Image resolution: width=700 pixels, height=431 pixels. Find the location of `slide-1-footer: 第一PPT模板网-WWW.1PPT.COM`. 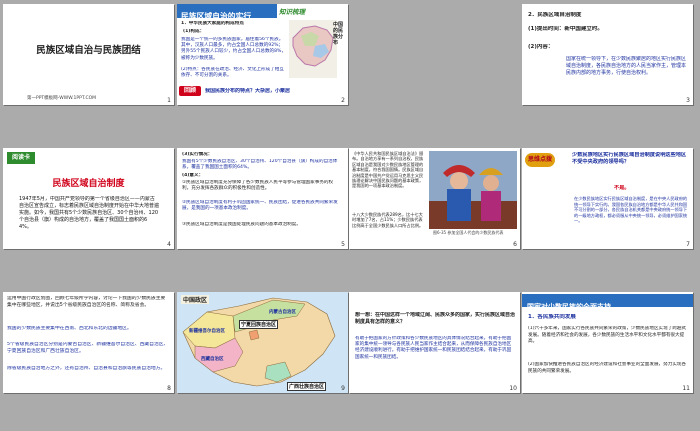

slide-1-footer: 第一PPT模板网-WWW.1PPT.COM is located at coordinates (62, 98).